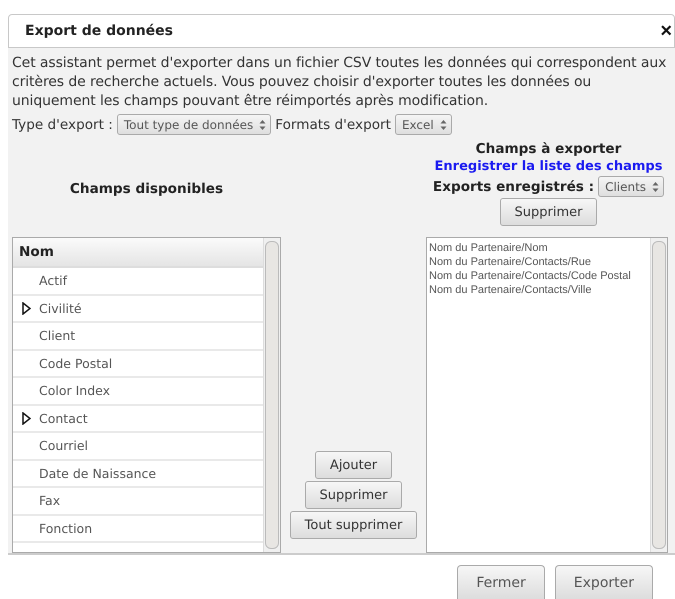 The width and height of the screenshot is (675, 599). Describe the element at coordinates (423, 124) in the screenshot. I see `export-format-select: Excel` at that location.